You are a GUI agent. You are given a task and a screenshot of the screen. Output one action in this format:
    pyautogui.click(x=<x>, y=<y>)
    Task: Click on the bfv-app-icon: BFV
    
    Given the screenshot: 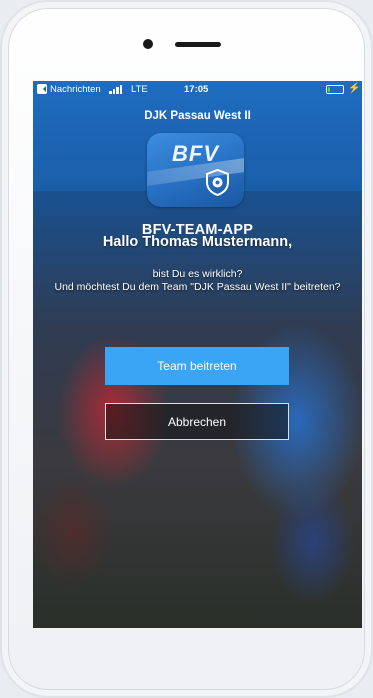 What is the action you would take?
    pyautogui.click(x=195, y=170)
    